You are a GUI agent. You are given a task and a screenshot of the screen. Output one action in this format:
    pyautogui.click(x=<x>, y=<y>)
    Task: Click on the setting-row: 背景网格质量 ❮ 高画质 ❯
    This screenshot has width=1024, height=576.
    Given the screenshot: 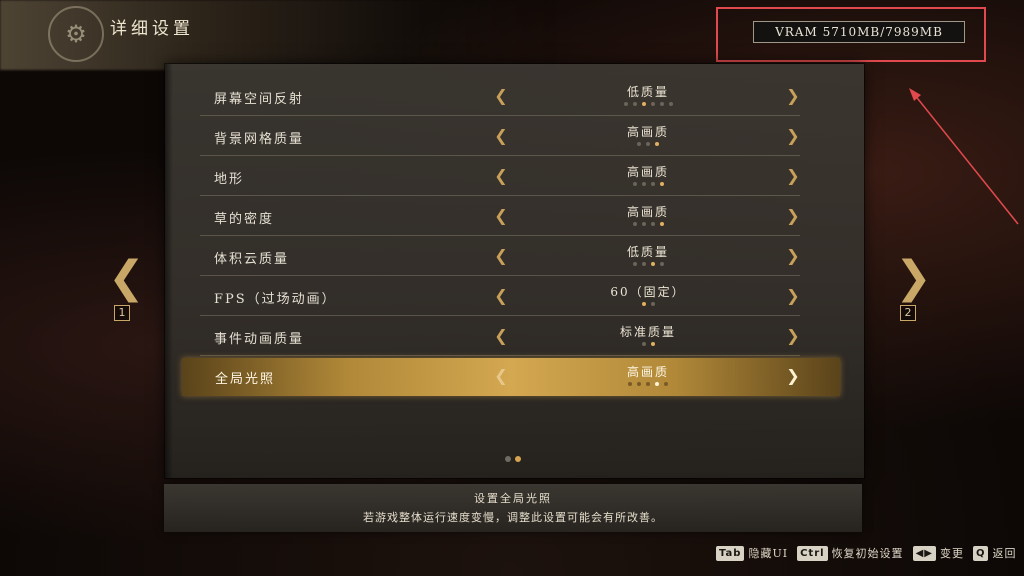 What is the action you would take?
    pyautogui.click(x=500, y=137)
    